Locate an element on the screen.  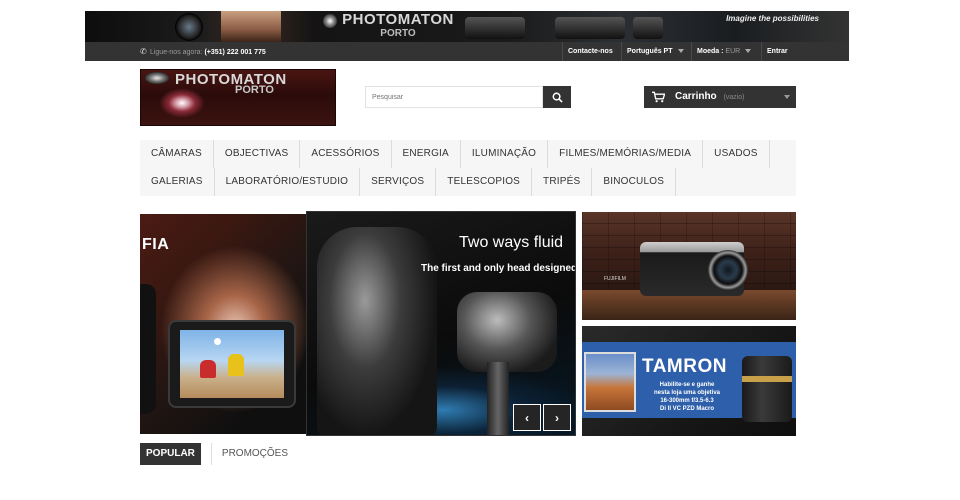
dslr-image is located at coordinates (590, 28).